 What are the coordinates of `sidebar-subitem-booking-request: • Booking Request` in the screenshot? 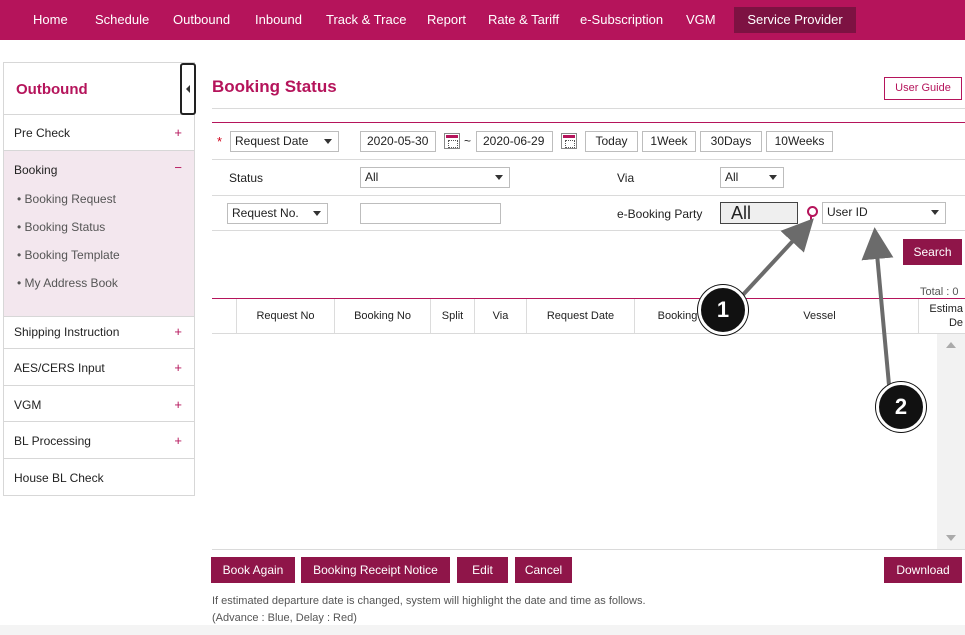 It's located at (66, 199).